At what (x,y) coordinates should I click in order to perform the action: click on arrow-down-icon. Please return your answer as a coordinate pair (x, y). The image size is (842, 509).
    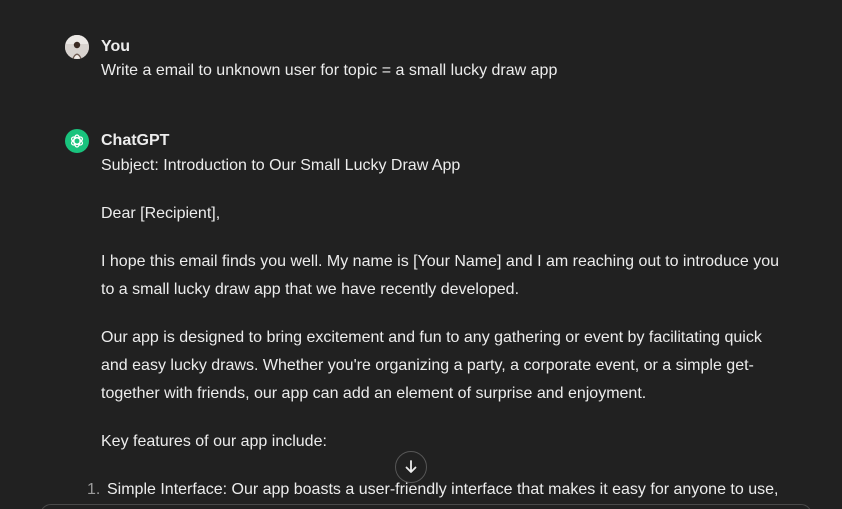
    Looking at the image, I should click on (411, 466).